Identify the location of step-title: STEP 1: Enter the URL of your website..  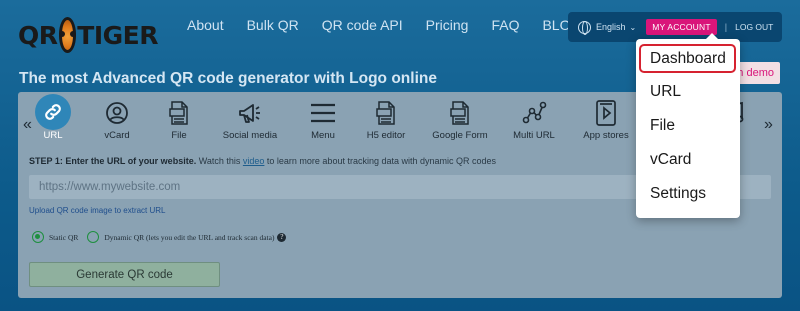
(113, 161).